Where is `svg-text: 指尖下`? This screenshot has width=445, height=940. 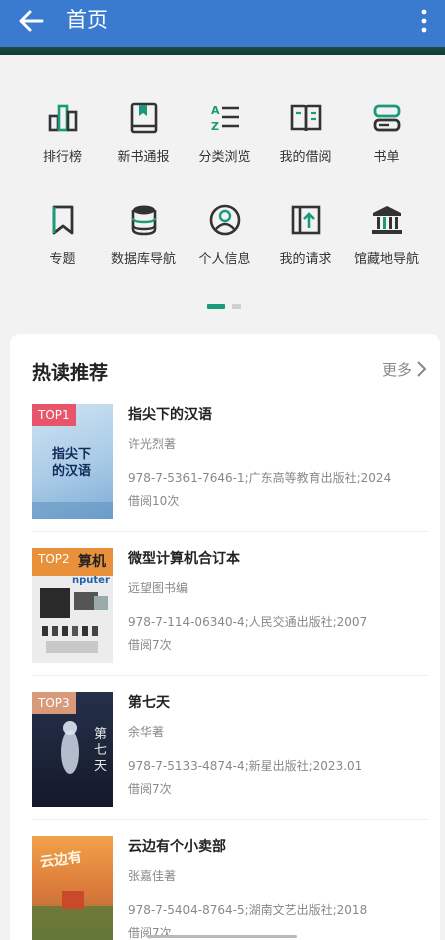 svg-text: 指尖下 is located at coordinates (71, 454).